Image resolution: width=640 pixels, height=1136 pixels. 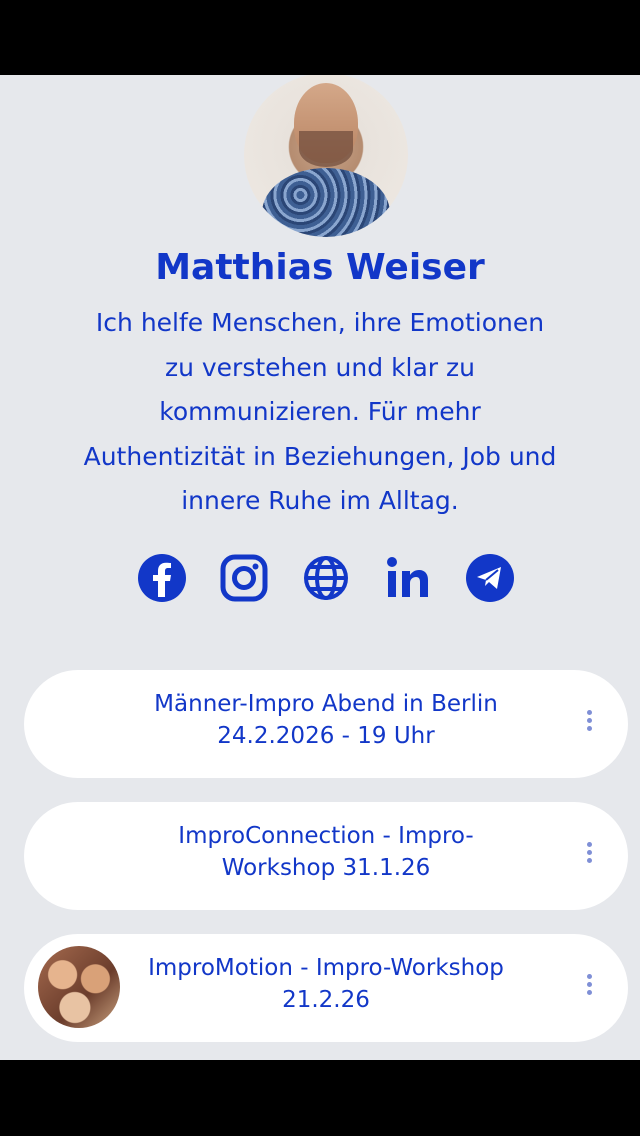 I want to click on profile-avatar, so click(x=326, y=156).